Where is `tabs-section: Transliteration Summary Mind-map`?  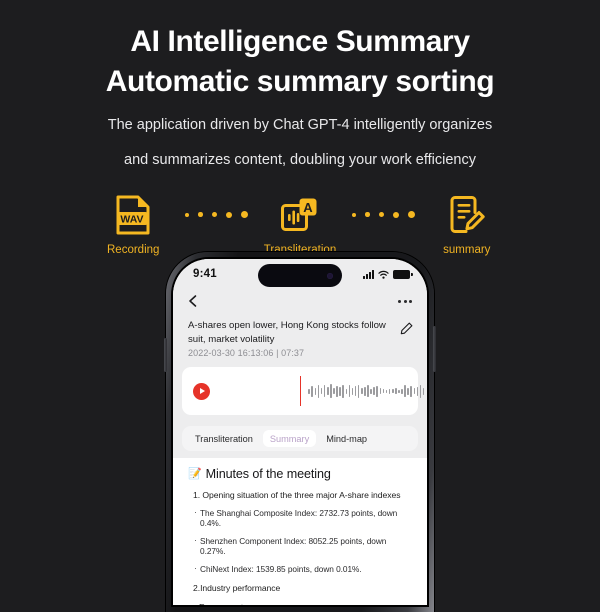
tabs-section: Transliteration Summary Mind-map is located at coordinates (300, 441).